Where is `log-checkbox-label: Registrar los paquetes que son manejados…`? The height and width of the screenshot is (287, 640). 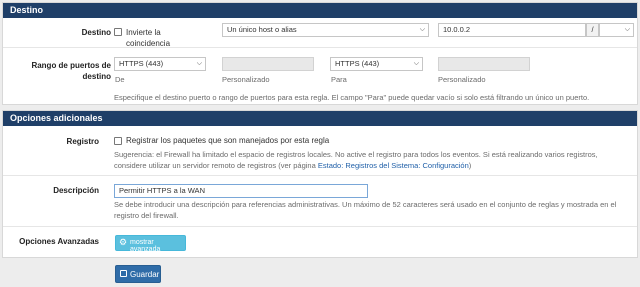
log-checkbox-label: Registrar los paquetes que son manejados… is located at coordinates (228, 140).